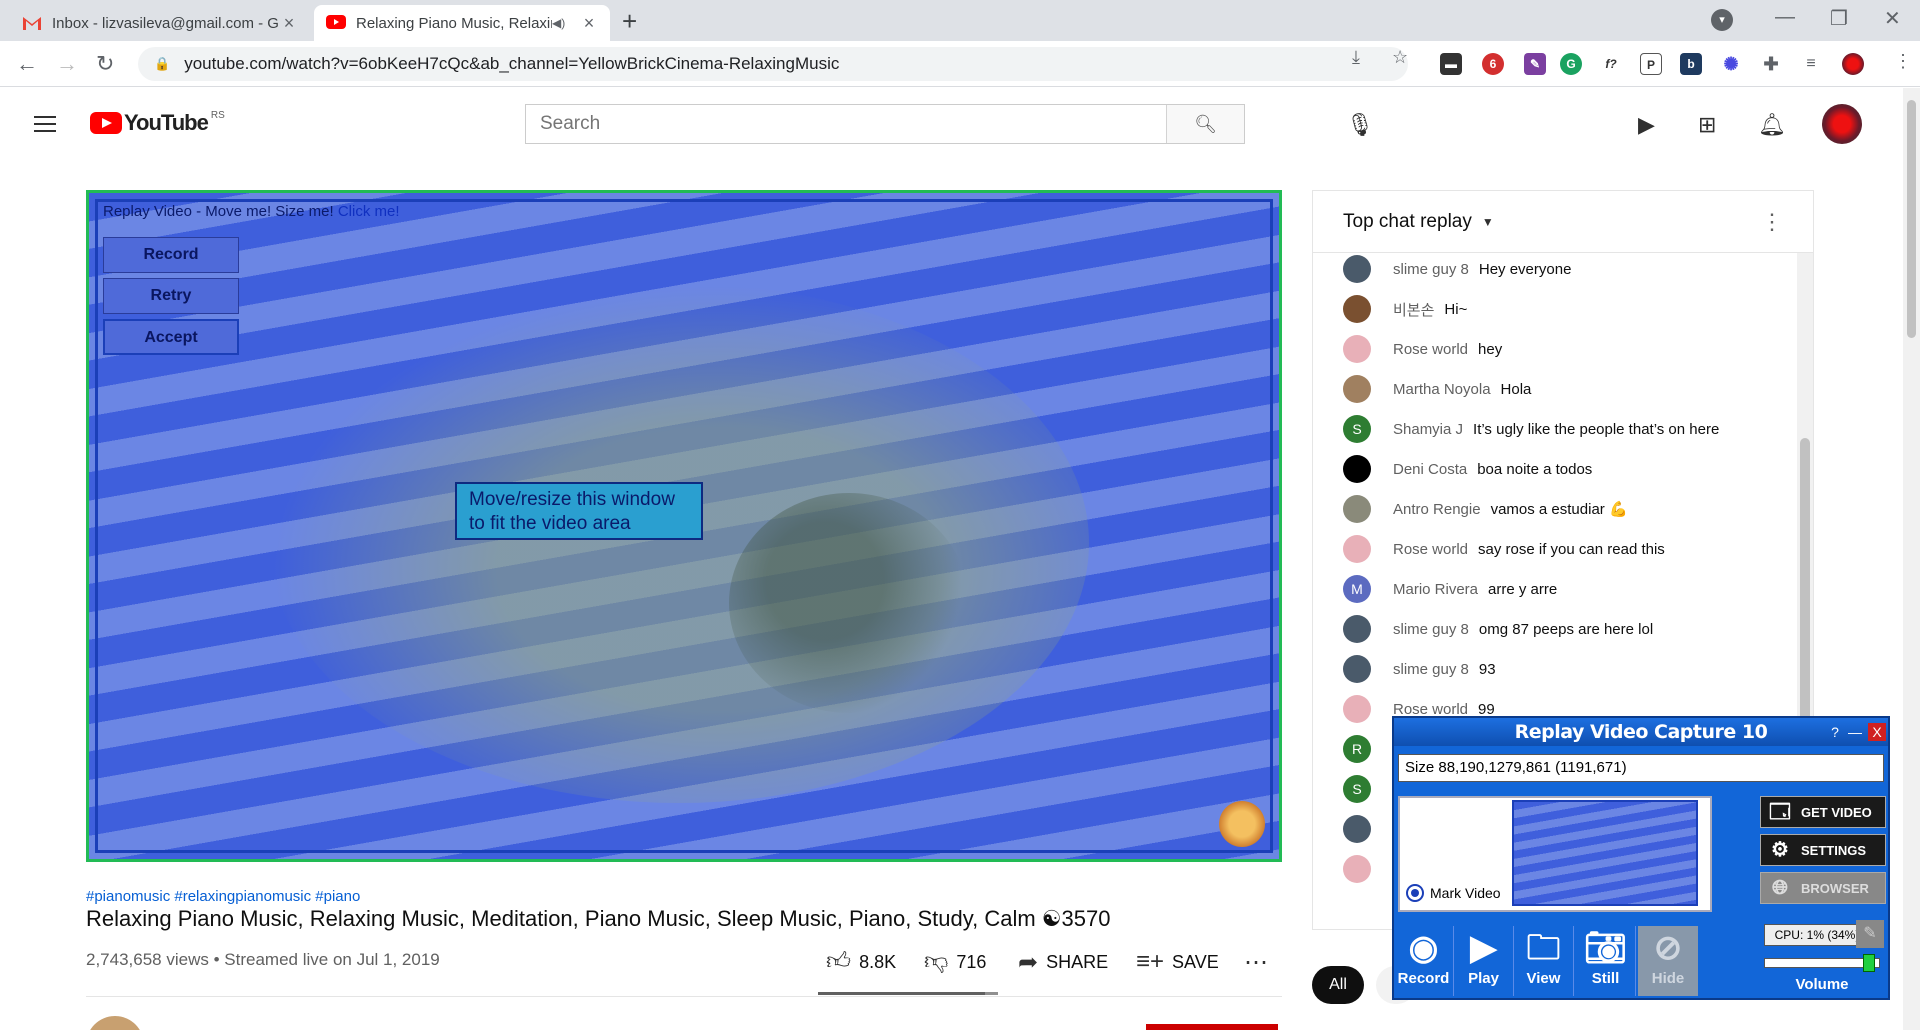 The width and height of the screenshot is (1920, 1030). I want to click on p-extension-icon: P, so click(1651, 64).